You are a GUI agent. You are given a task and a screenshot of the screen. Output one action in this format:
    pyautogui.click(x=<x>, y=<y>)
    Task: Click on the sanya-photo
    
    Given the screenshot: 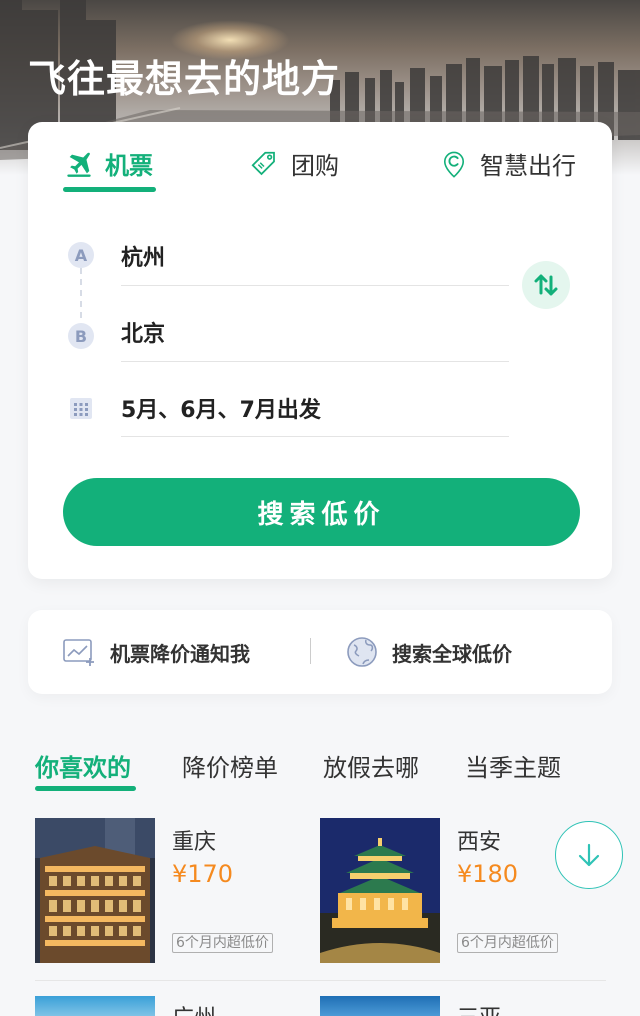 What is the action you would take?
    pyautogui.click(x=380, y=1006)
    